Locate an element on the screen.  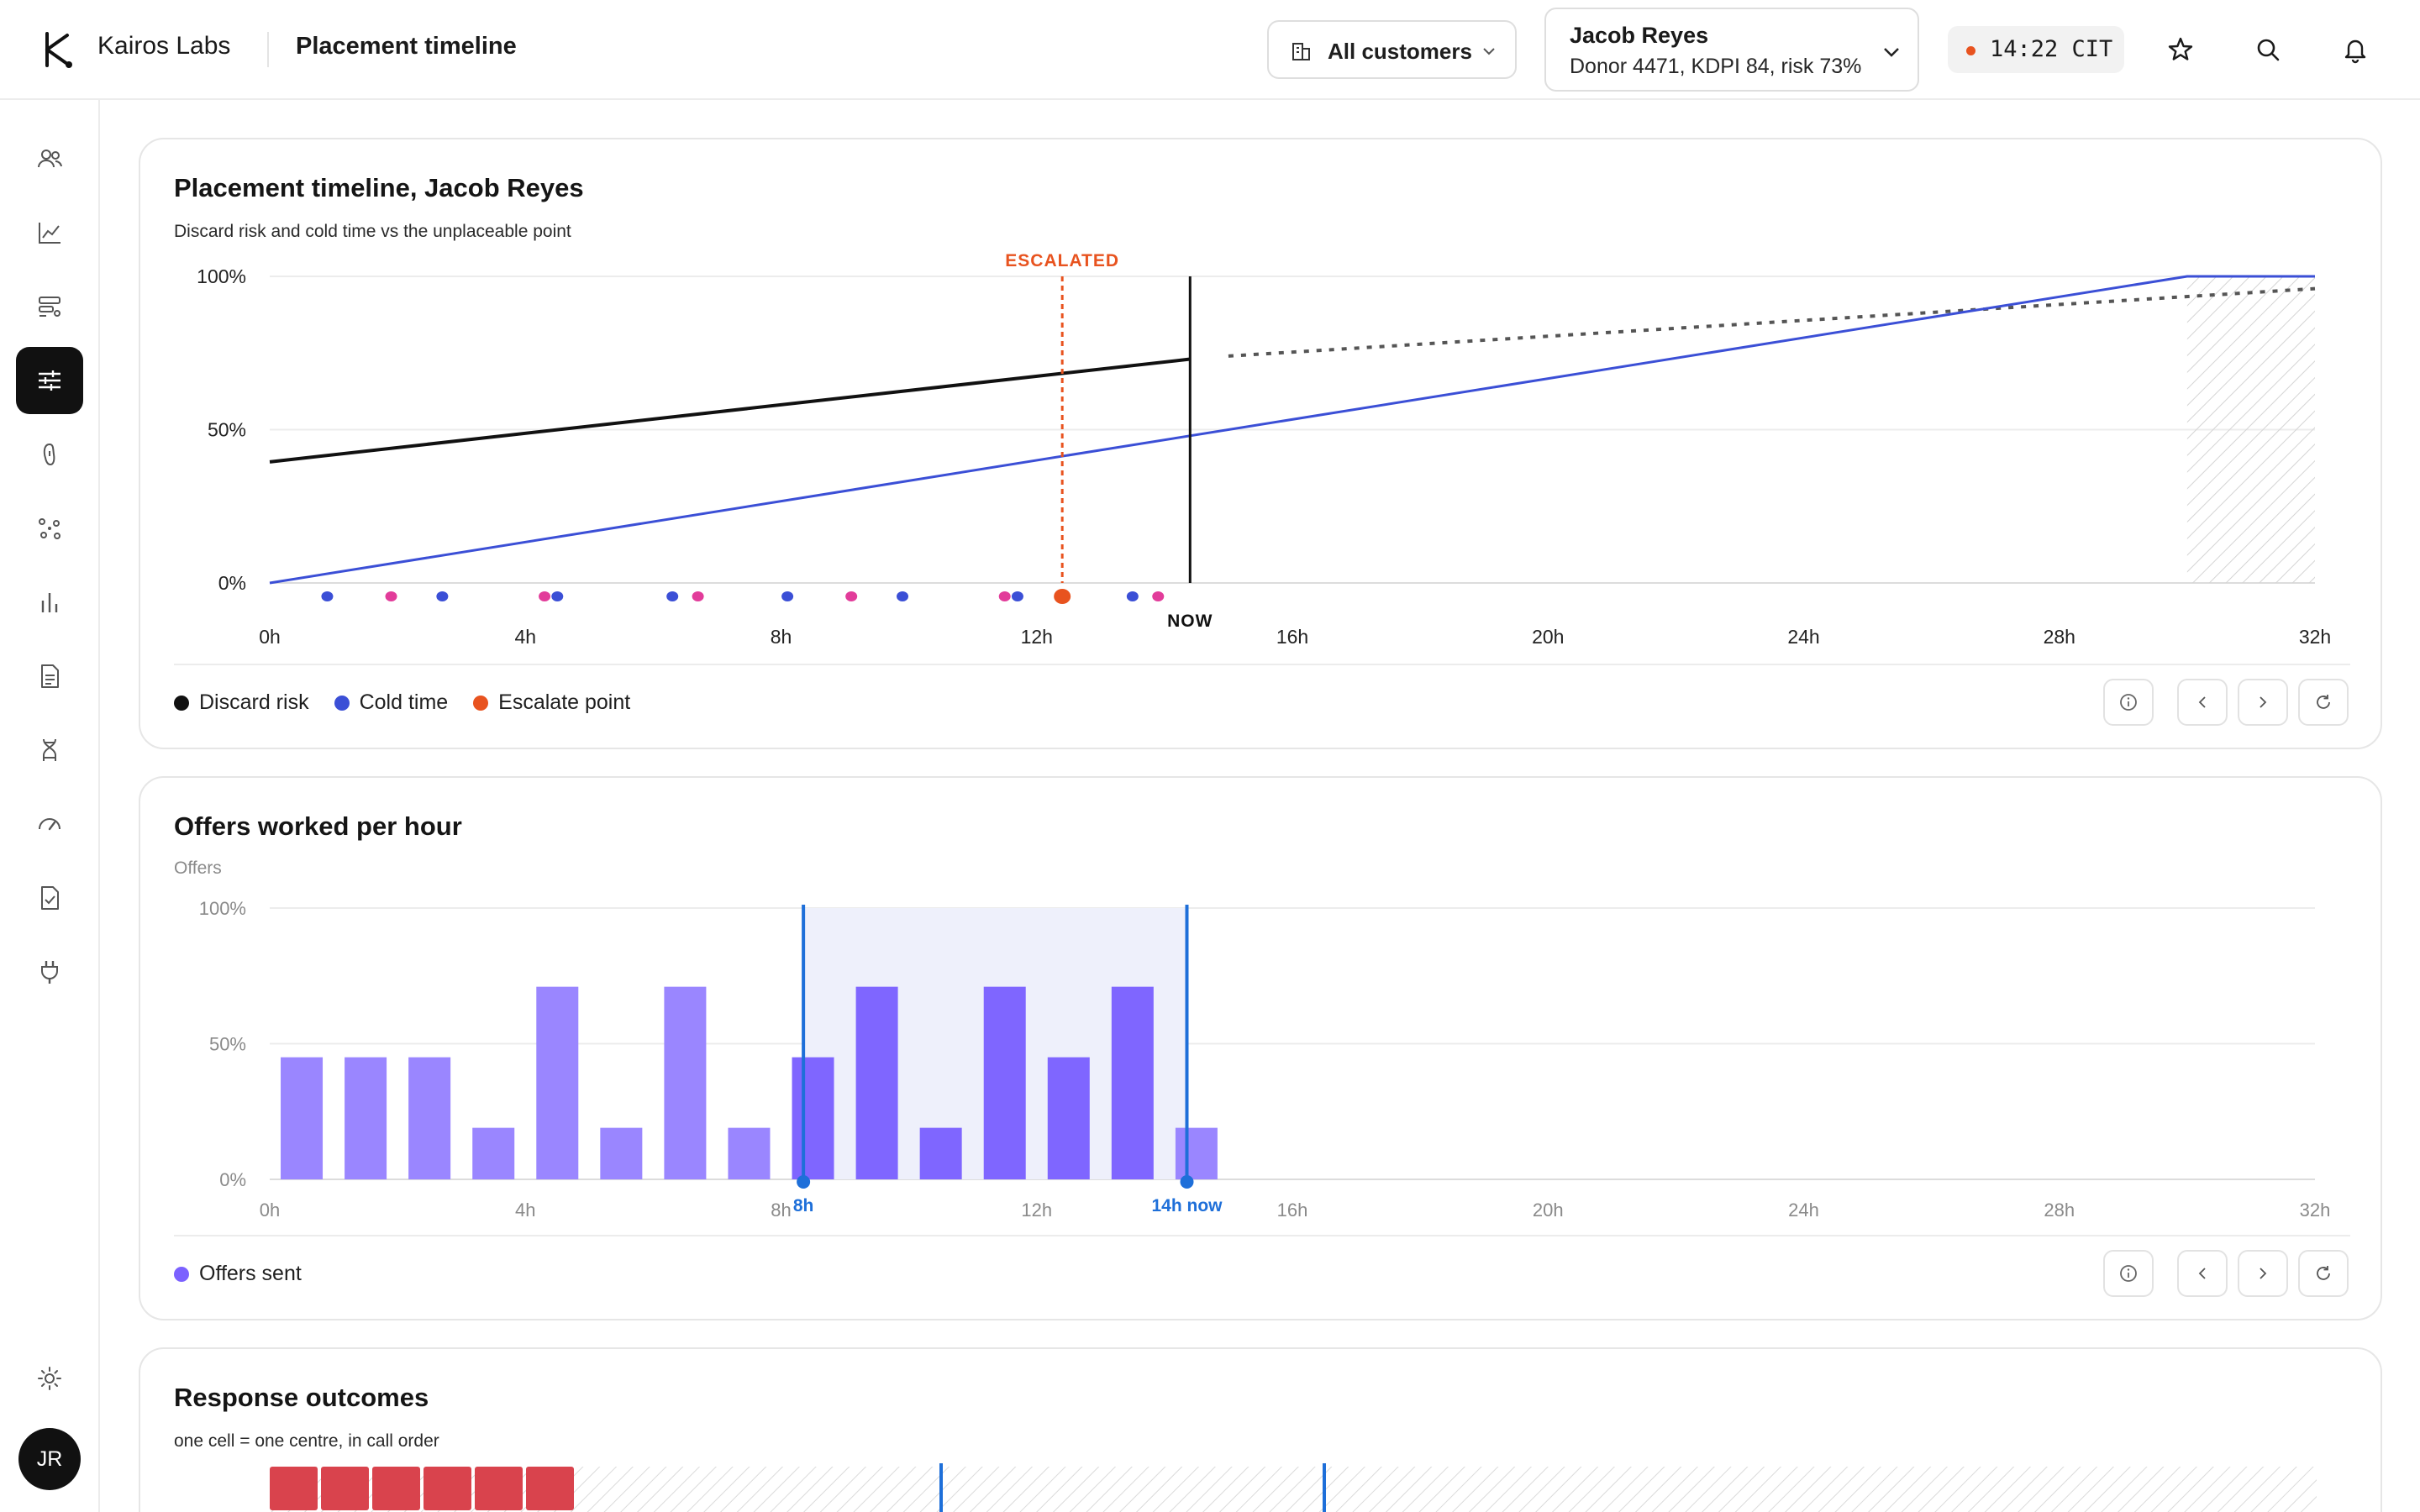
legend-cold-time: Cold time is located at coordinates (391, 702).